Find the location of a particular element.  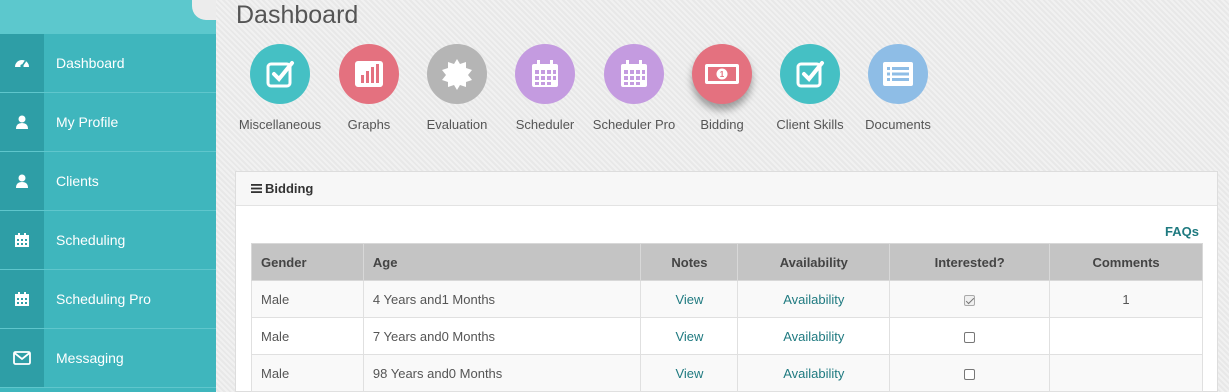

column-header-interested: Interested? is located at coordinates (970, 262).